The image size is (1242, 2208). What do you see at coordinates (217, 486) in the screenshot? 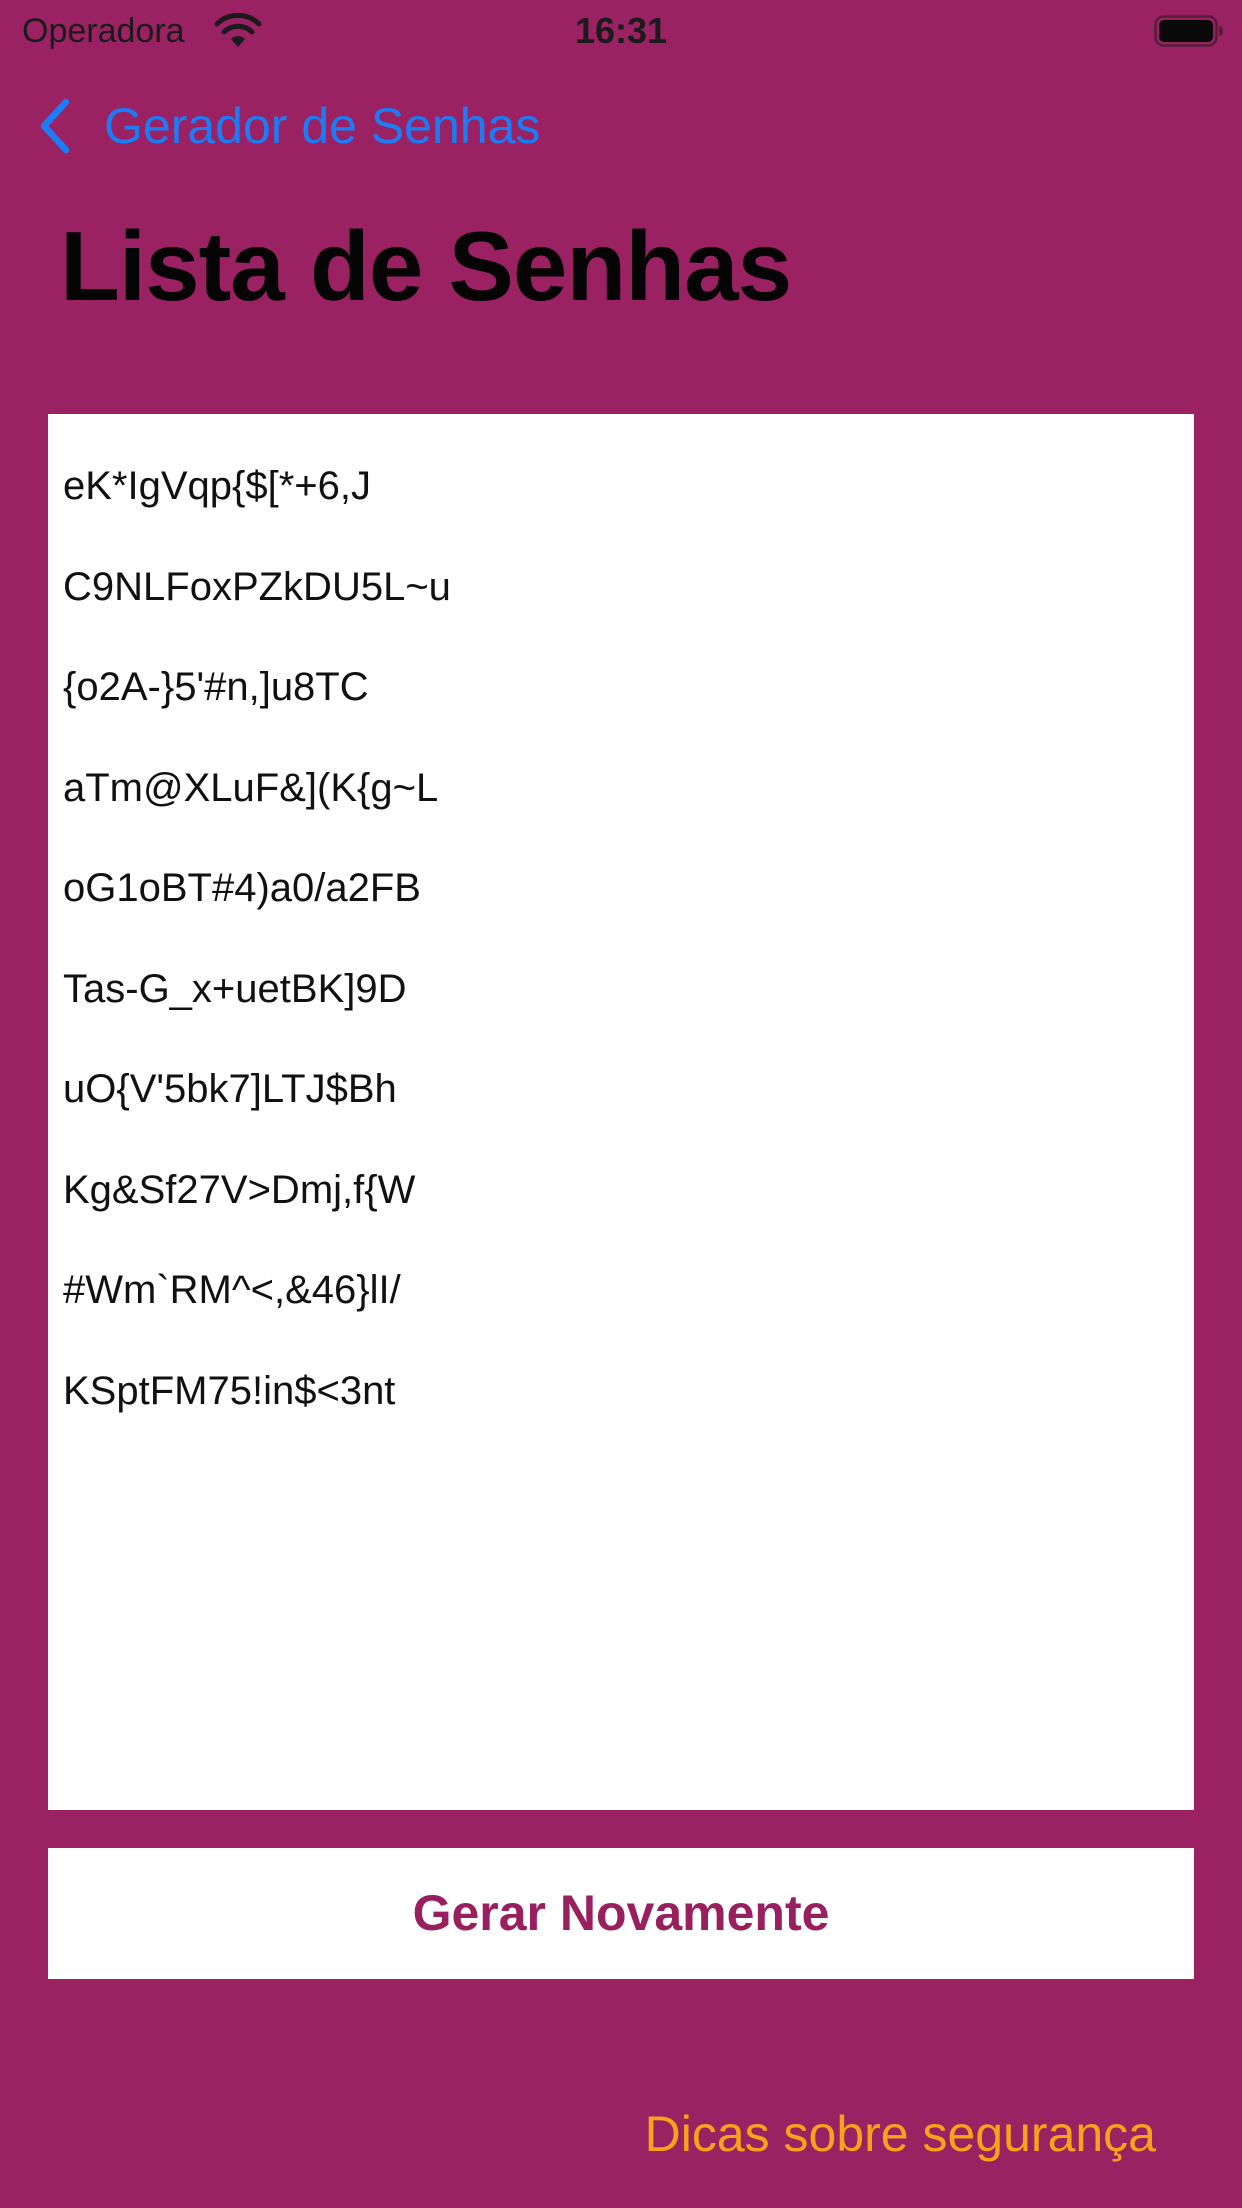
I see `password-item: eK*IgVqp{$[*+6,J` at bounding box center [217, 486].